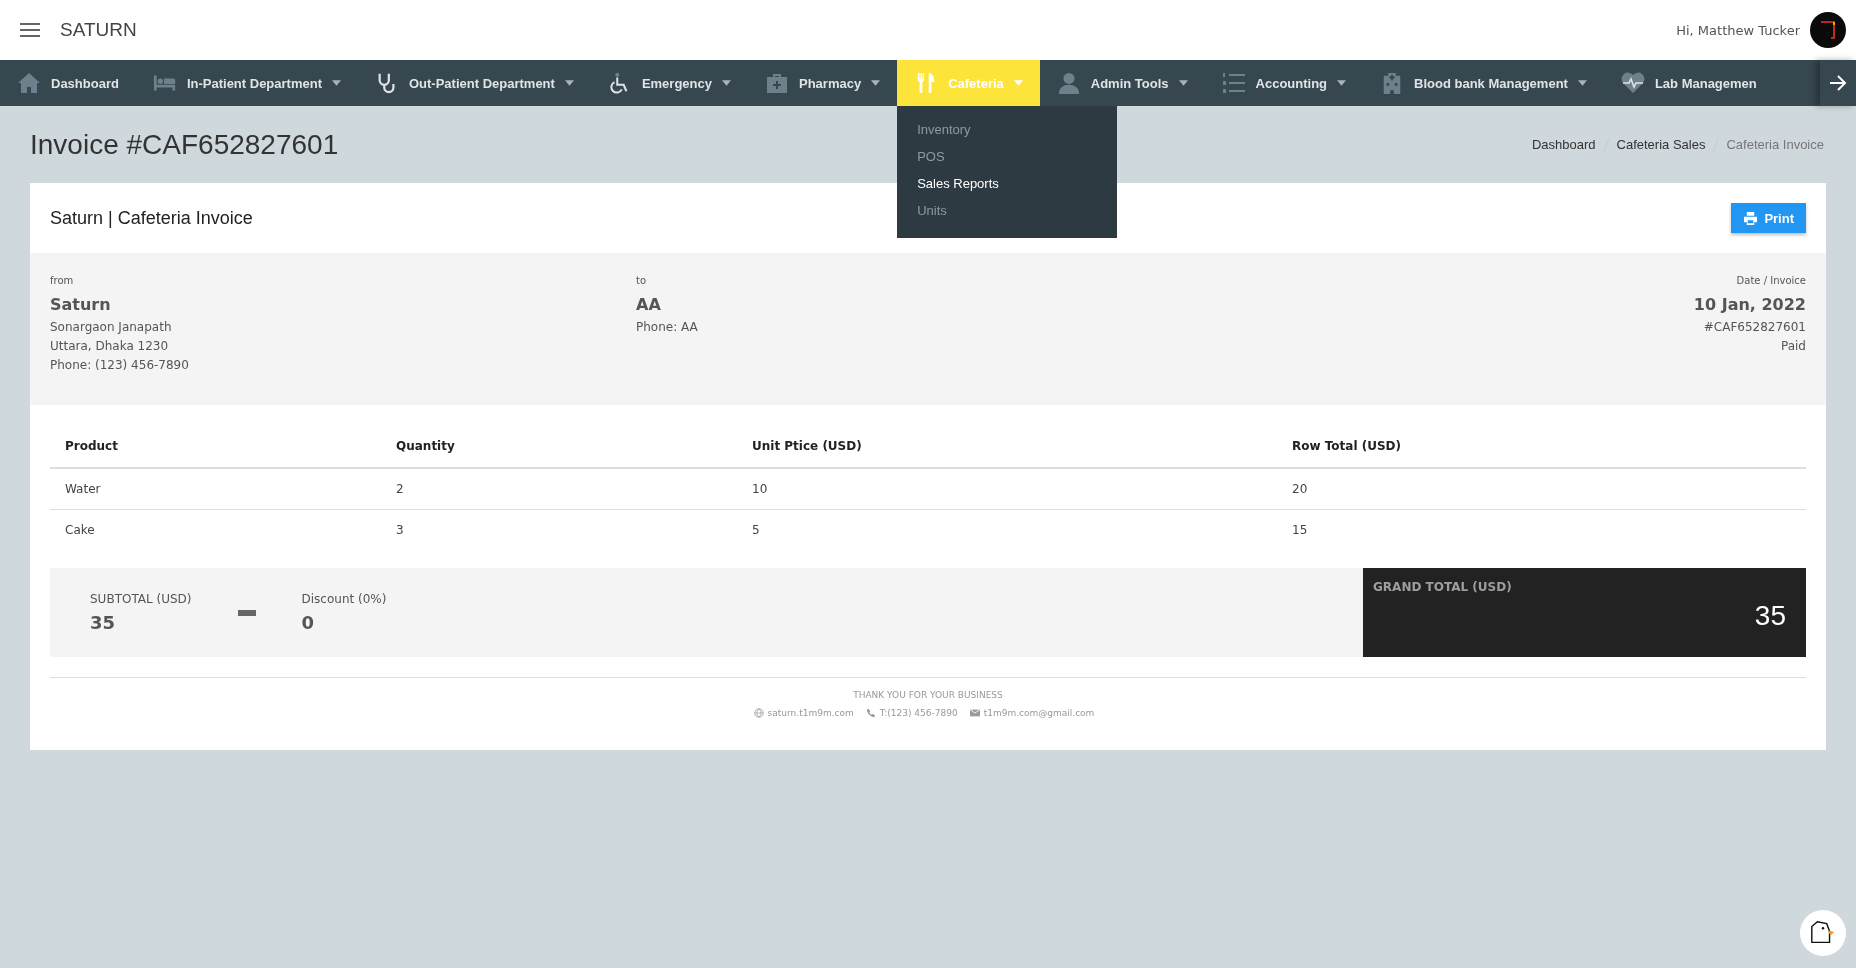 This screenshot has height=968, width=1856. What do you see at coordinates (246, 612) in the screenshot?
I see `minus-icon` at bounding box center [246, 612].